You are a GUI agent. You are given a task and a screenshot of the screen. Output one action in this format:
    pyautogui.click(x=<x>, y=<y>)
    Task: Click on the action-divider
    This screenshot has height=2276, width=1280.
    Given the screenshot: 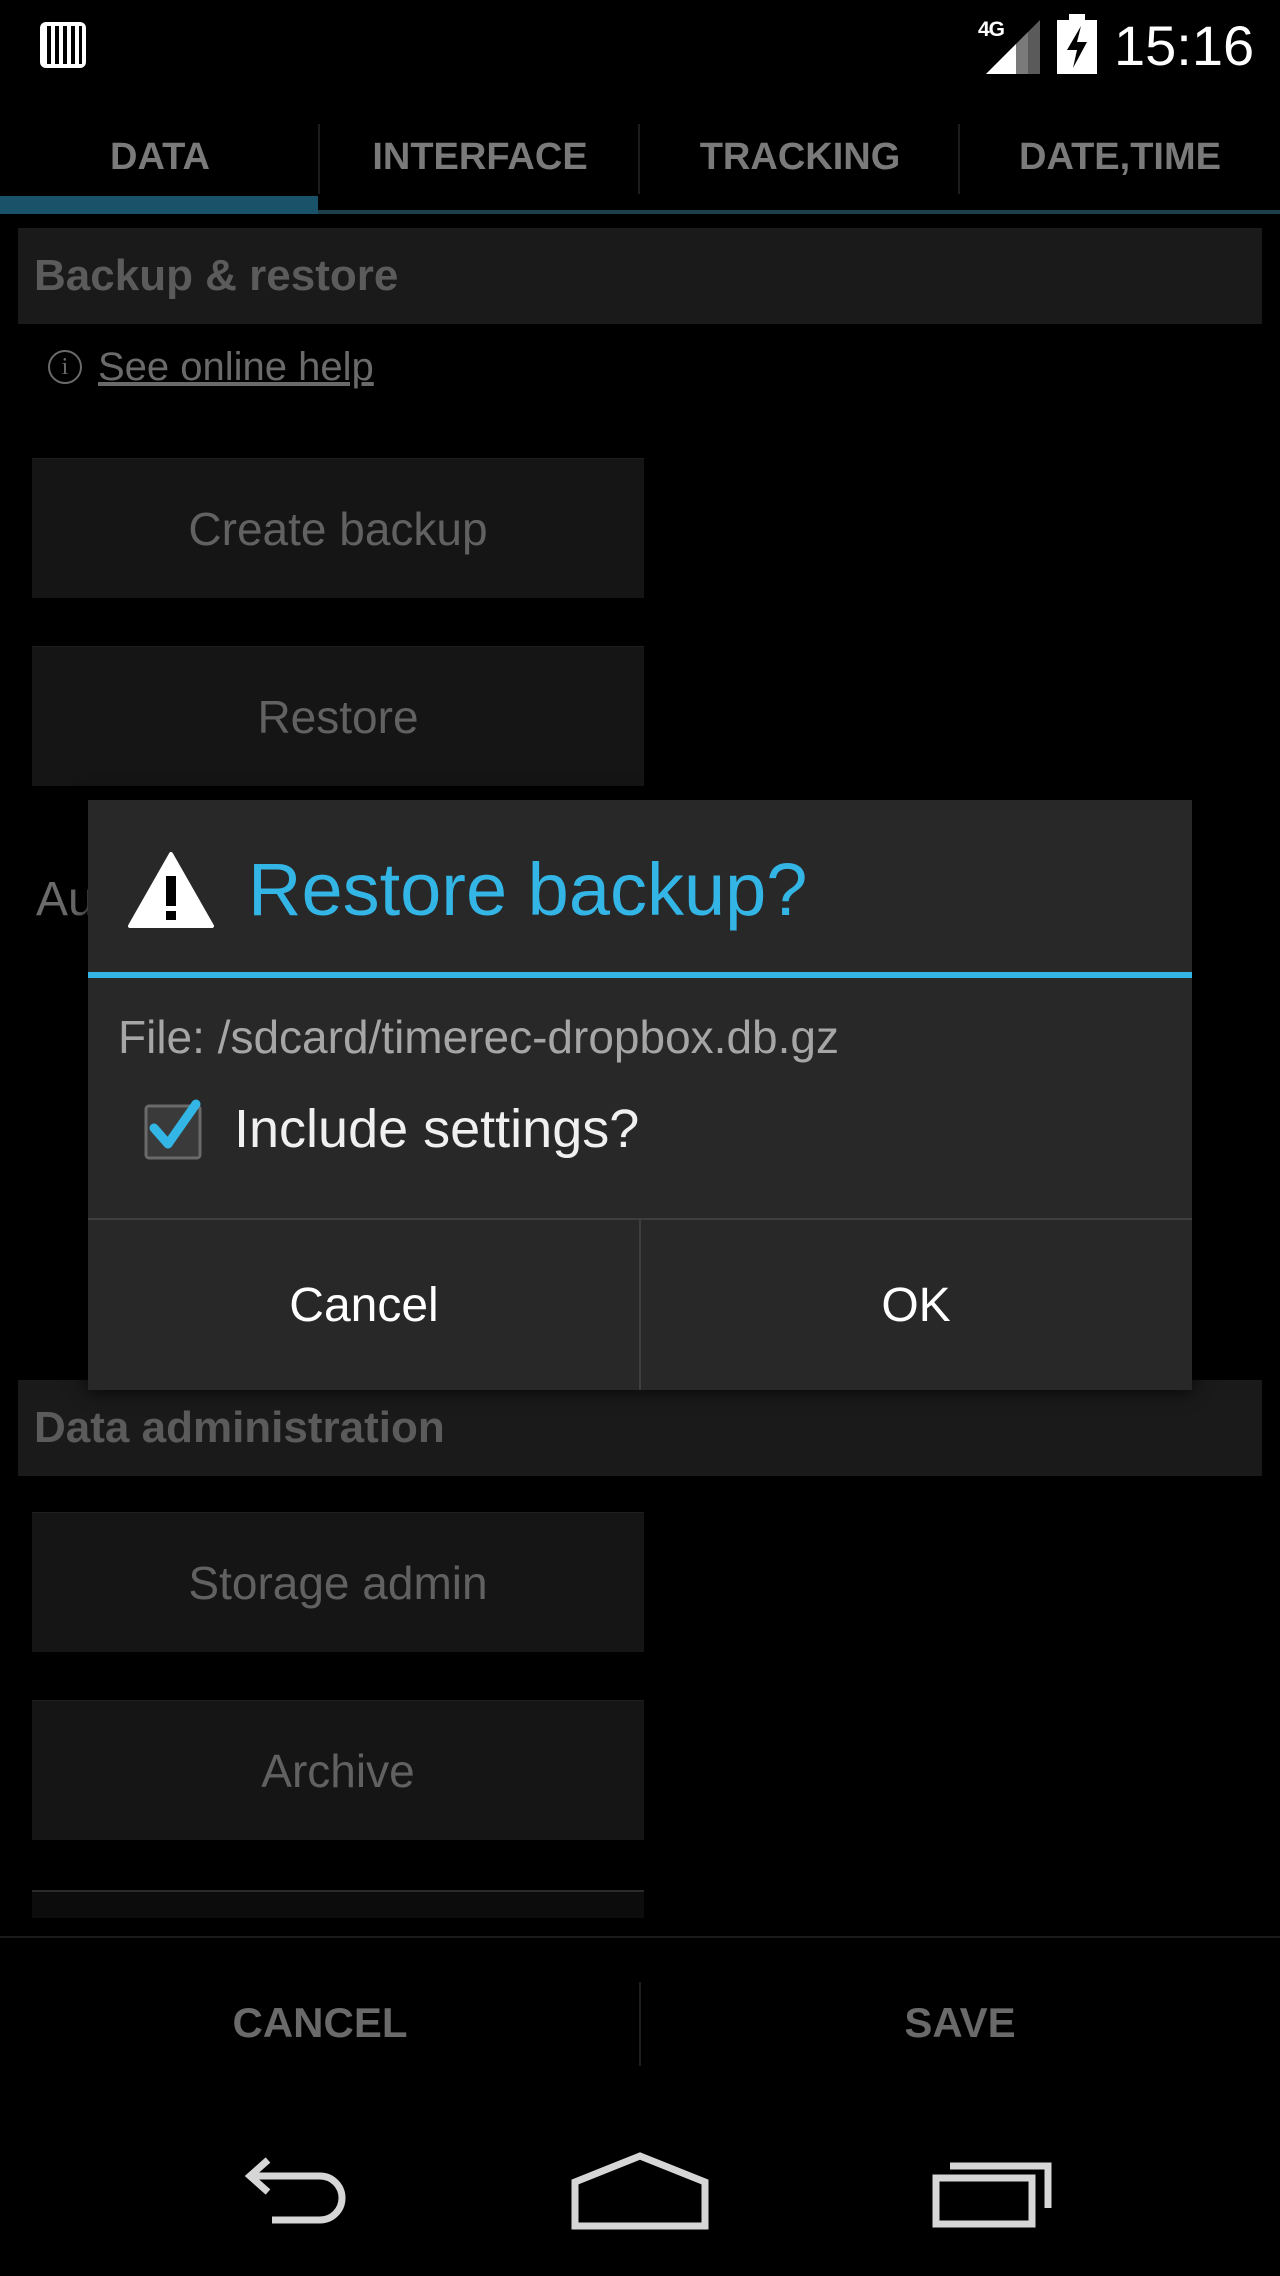 What is the action you would take?
    pyautogui.click(x=640, y=2024)
    